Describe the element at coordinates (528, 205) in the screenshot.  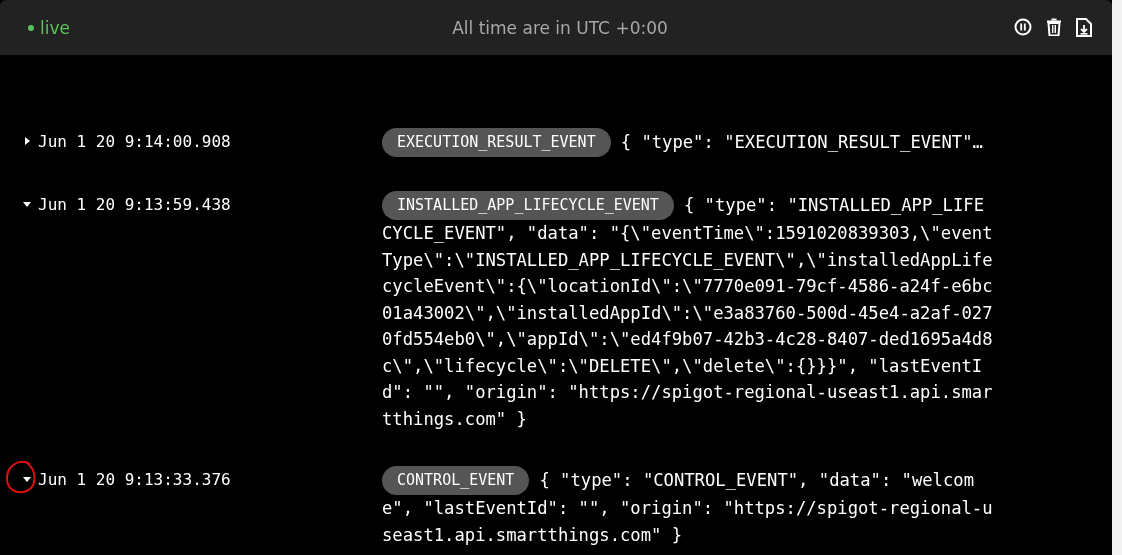
I see `event-type-tag: INSTALLED_APP_LIFECYCLE_EVENT` at that location.